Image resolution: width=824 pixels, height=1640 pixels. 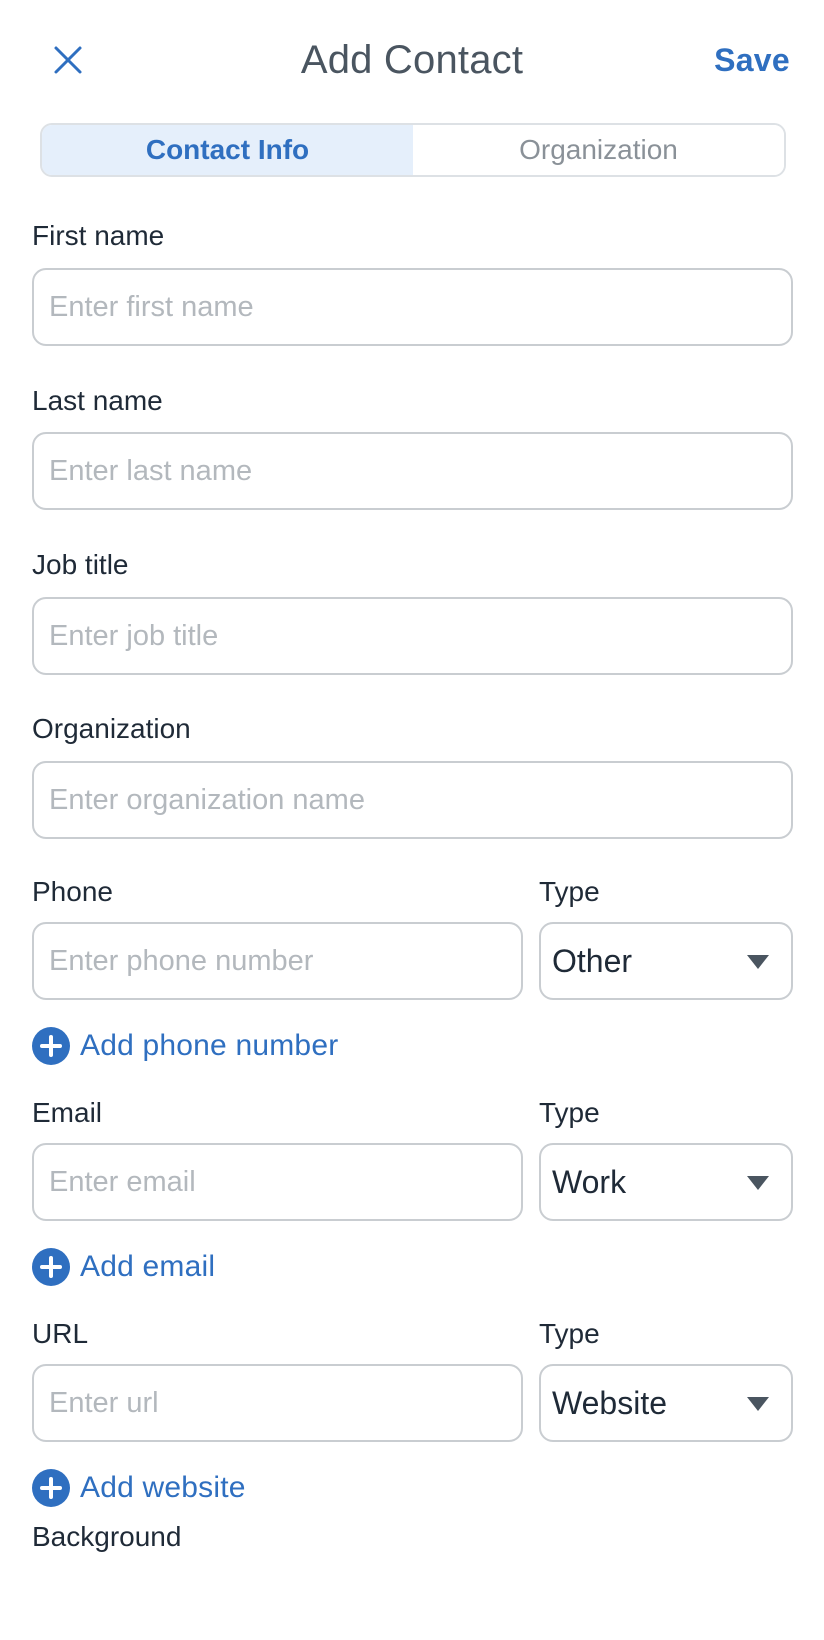 What do you see at coordinates (610, 1402) in the screenshot?
I see `url-type-value: Website` at bounding box center [610, 1402].